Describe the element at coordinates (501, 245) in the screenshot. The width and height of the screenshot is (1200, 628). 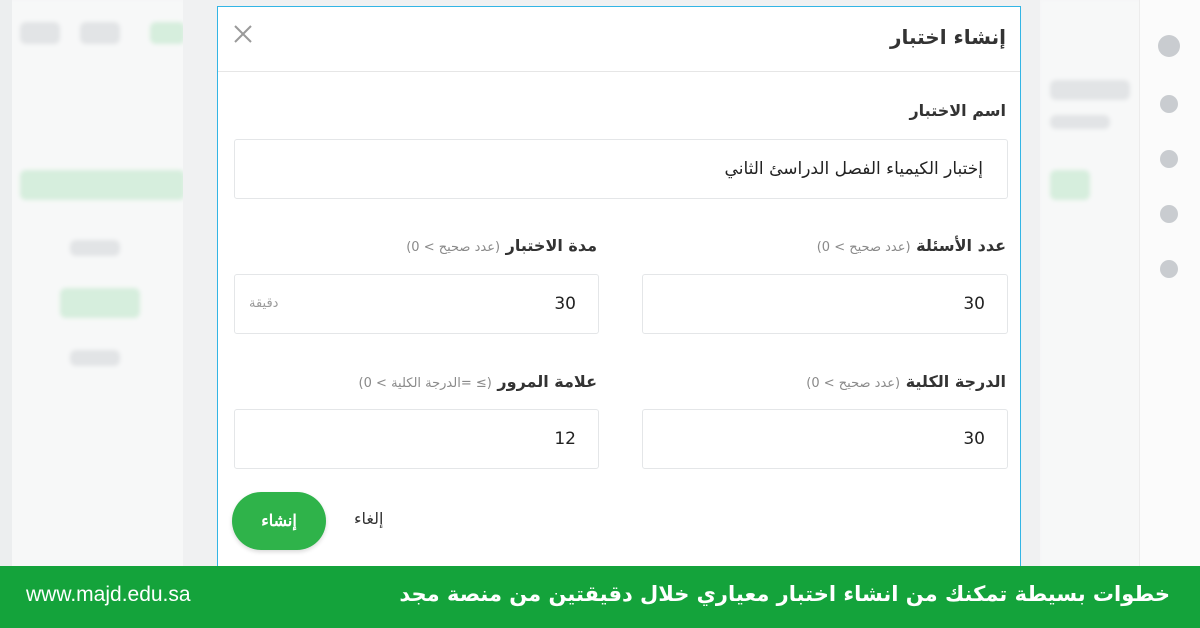
I see `duration-label: مدة الاختبار (عدد صحيح > 0)` at that location.